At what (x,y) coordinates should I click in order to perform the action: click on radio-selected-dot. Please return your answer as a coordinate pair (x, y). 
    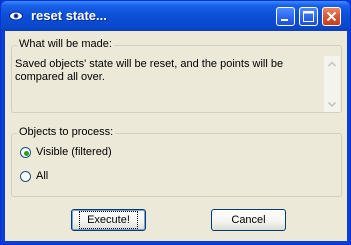
    Looking at the image, I should click on (26, 153).